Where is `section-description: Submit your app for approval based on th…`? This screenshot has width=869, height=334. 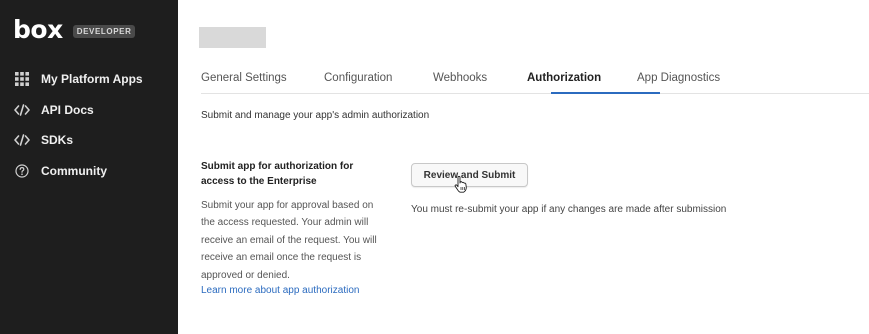 section-description: Submit your app for approval based on th… is located at coordinates (289, 240).